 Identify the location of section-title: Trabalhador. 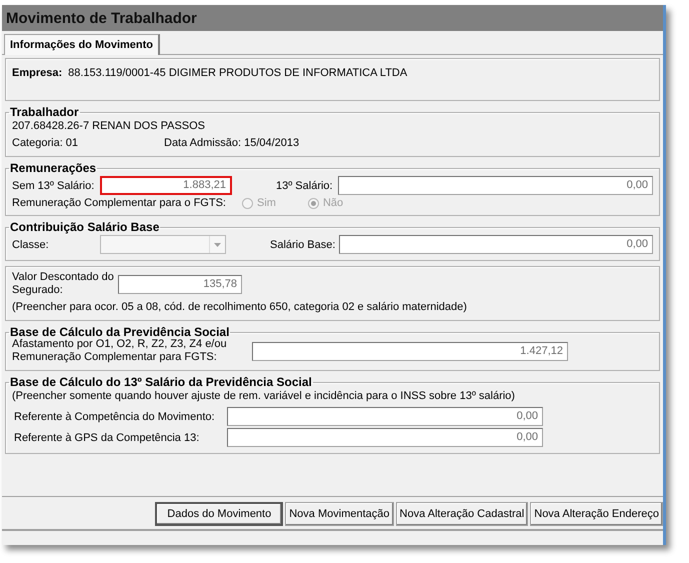
(44, 112).